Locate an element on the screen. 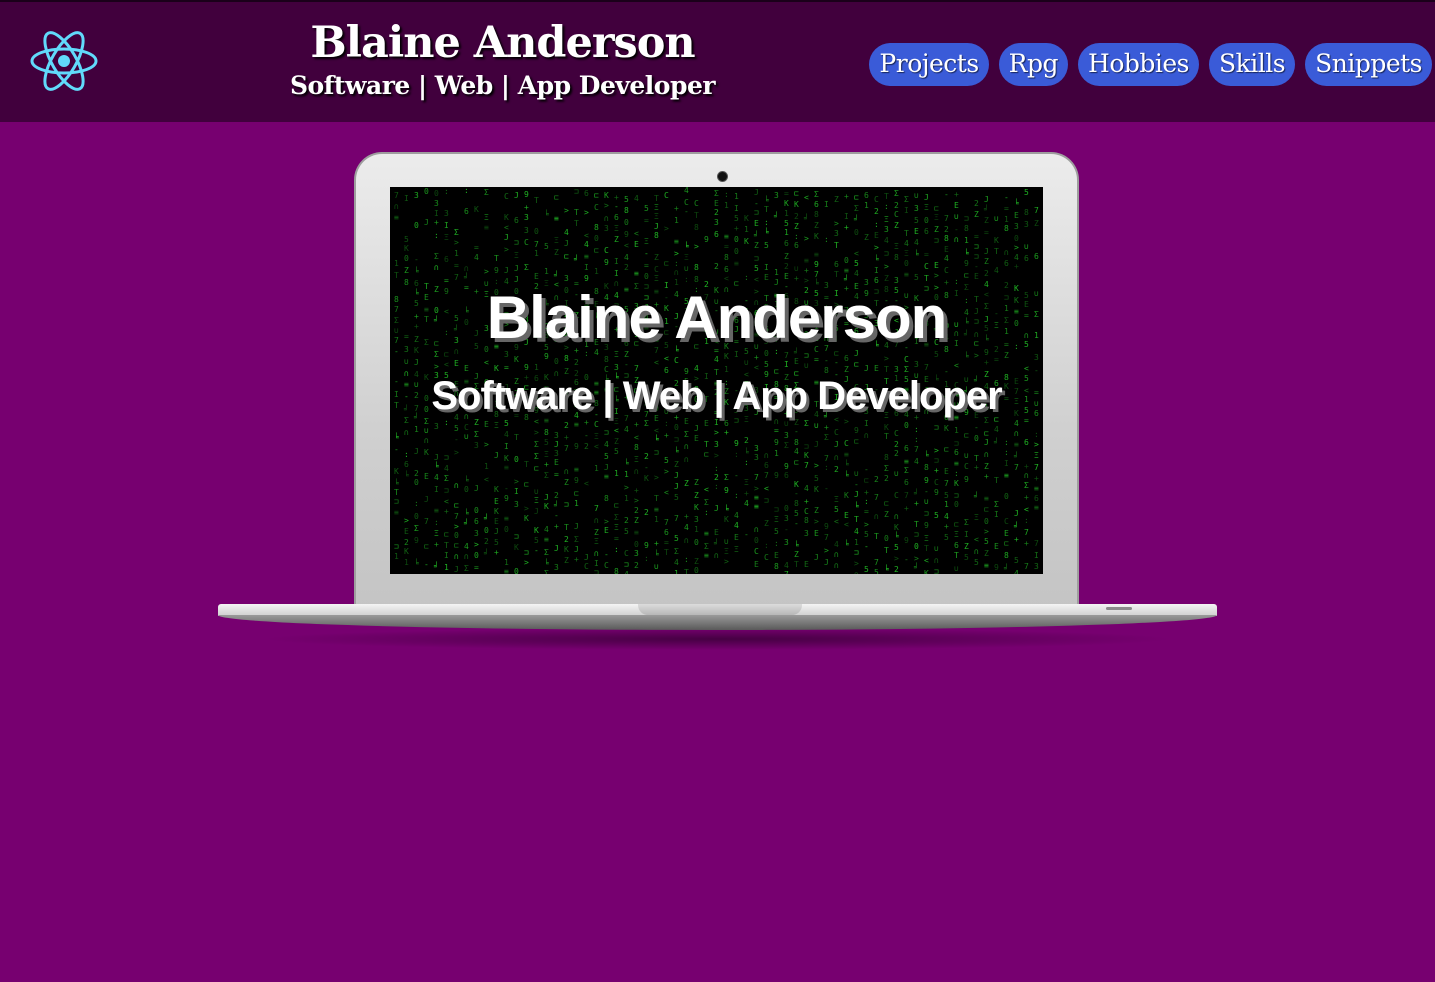 The image size is (1435, 982). nav-projects-button: Projects is located at coordinates (929, 64).